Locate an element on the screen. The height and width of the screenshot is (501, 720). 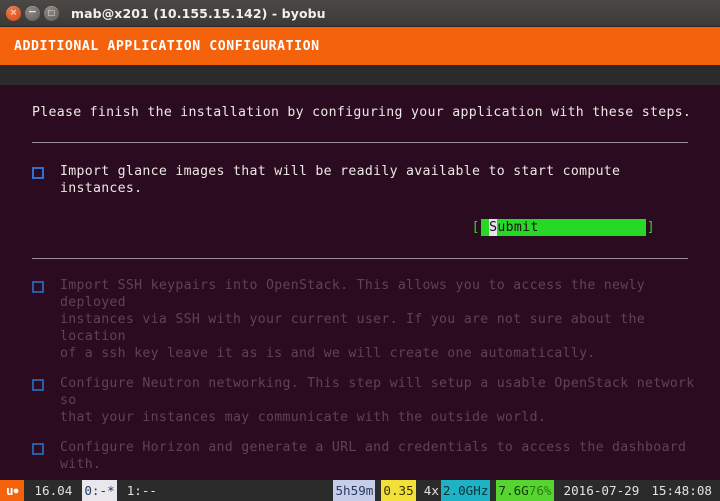
checkbox-glance-images is located at coordinates (38, 173).